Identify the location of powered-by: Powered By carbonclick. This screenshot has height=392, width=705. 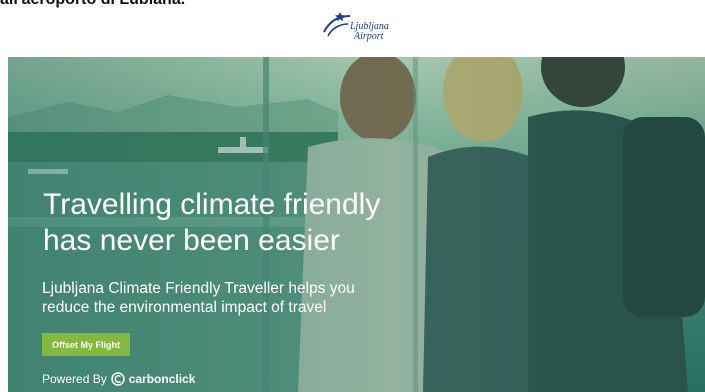
(118, 379).